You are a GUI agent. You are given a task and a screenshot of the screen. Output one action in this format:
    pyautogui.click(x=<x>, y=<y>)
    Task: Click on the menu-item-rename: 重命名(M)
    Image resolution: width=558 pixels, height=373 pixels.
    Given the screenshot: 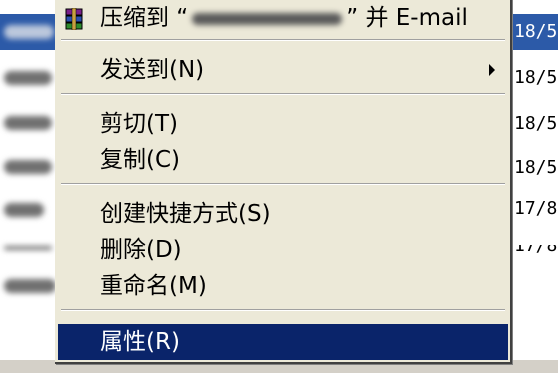 What is the action you would take?
    pyautogui.click(x=283, y=286)
    